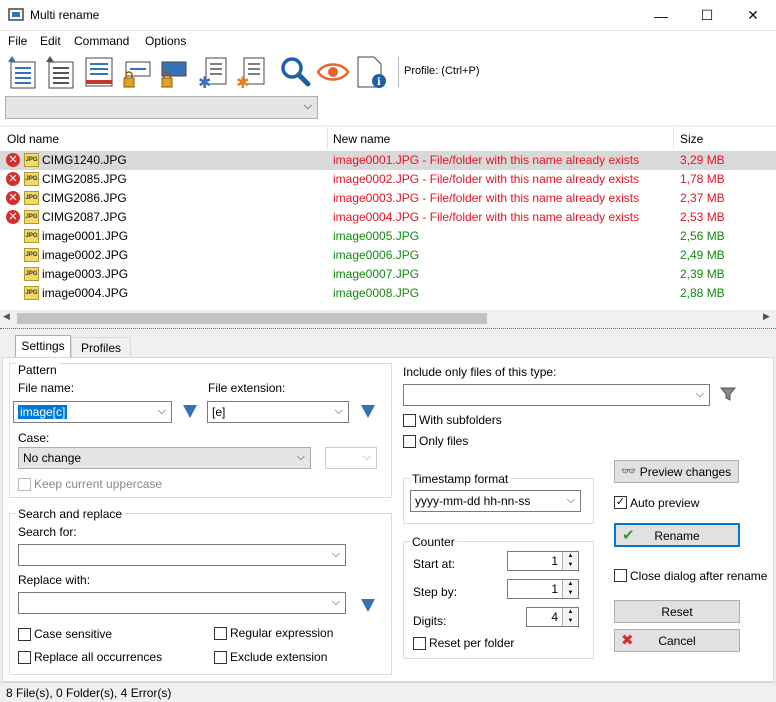 The height and width of the screenshot is (702, 776). What do you see at coordinates (753, 15) in the screenshot?
I see `close-window-button: ✕` at bounding box center [753, 15].